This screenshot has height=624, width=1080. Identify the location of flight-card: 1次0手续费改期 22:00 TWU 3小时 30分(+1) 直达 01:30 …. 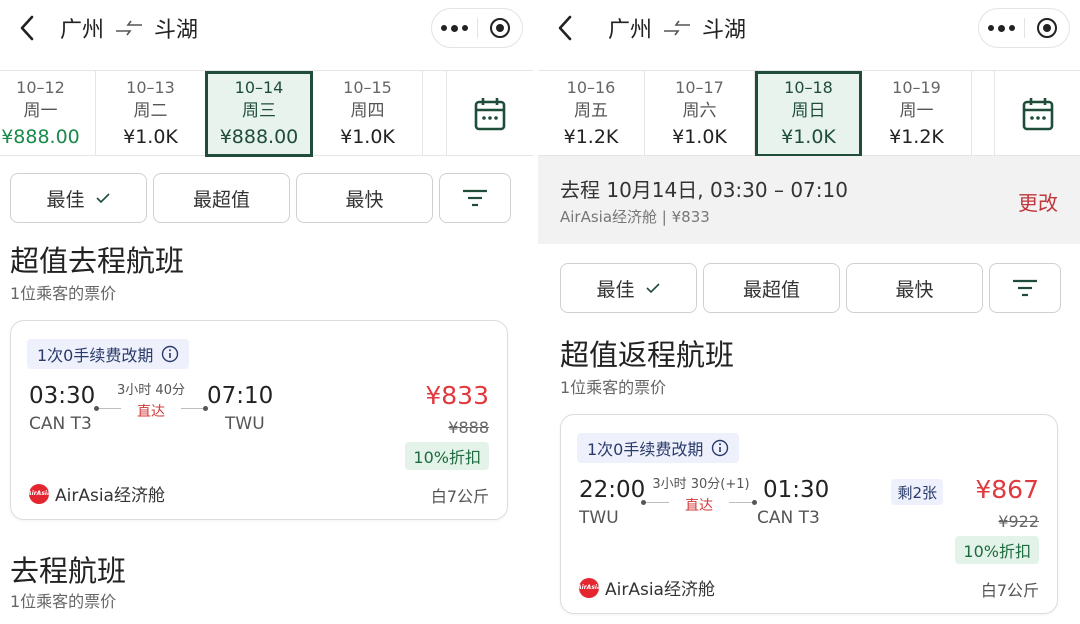
(809, 514).